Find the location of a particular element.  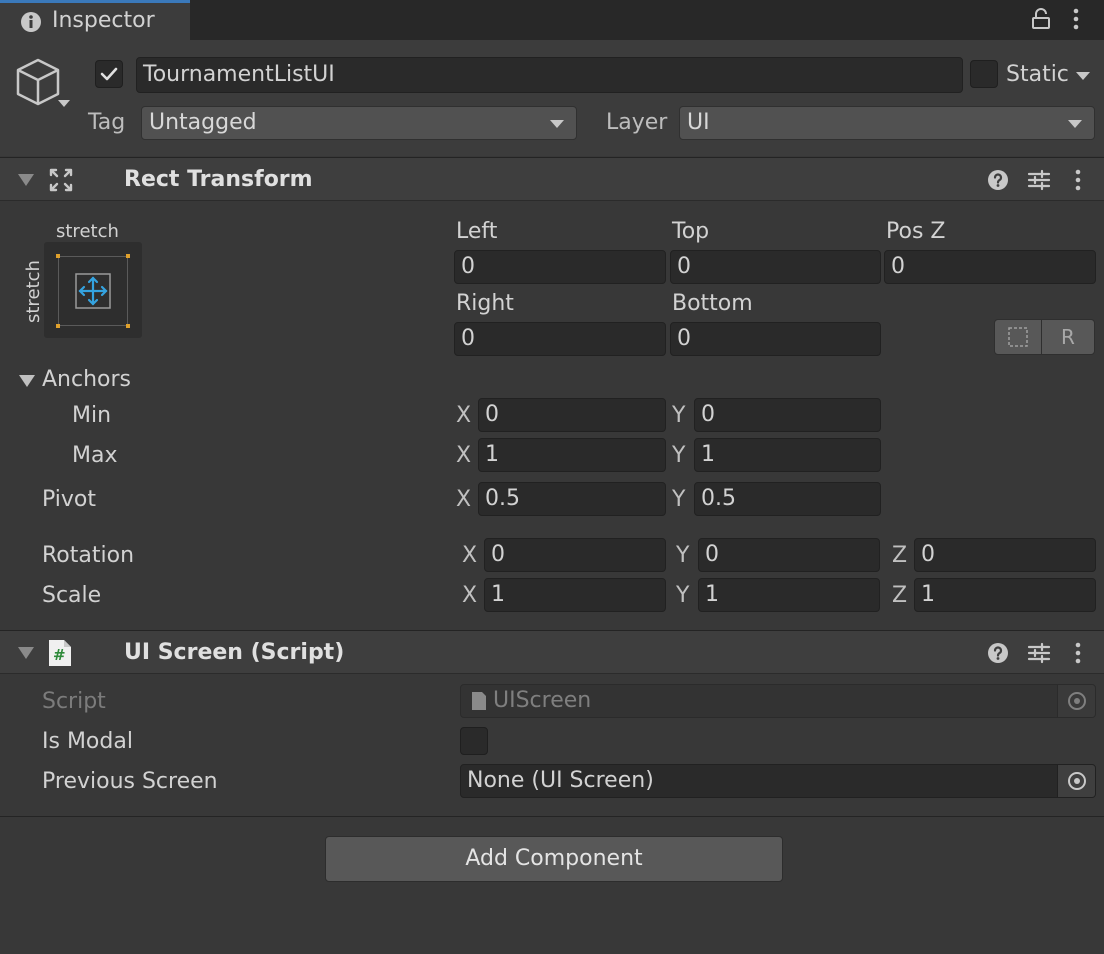

scale-y-label: Y is located at coordinates (683, 595).